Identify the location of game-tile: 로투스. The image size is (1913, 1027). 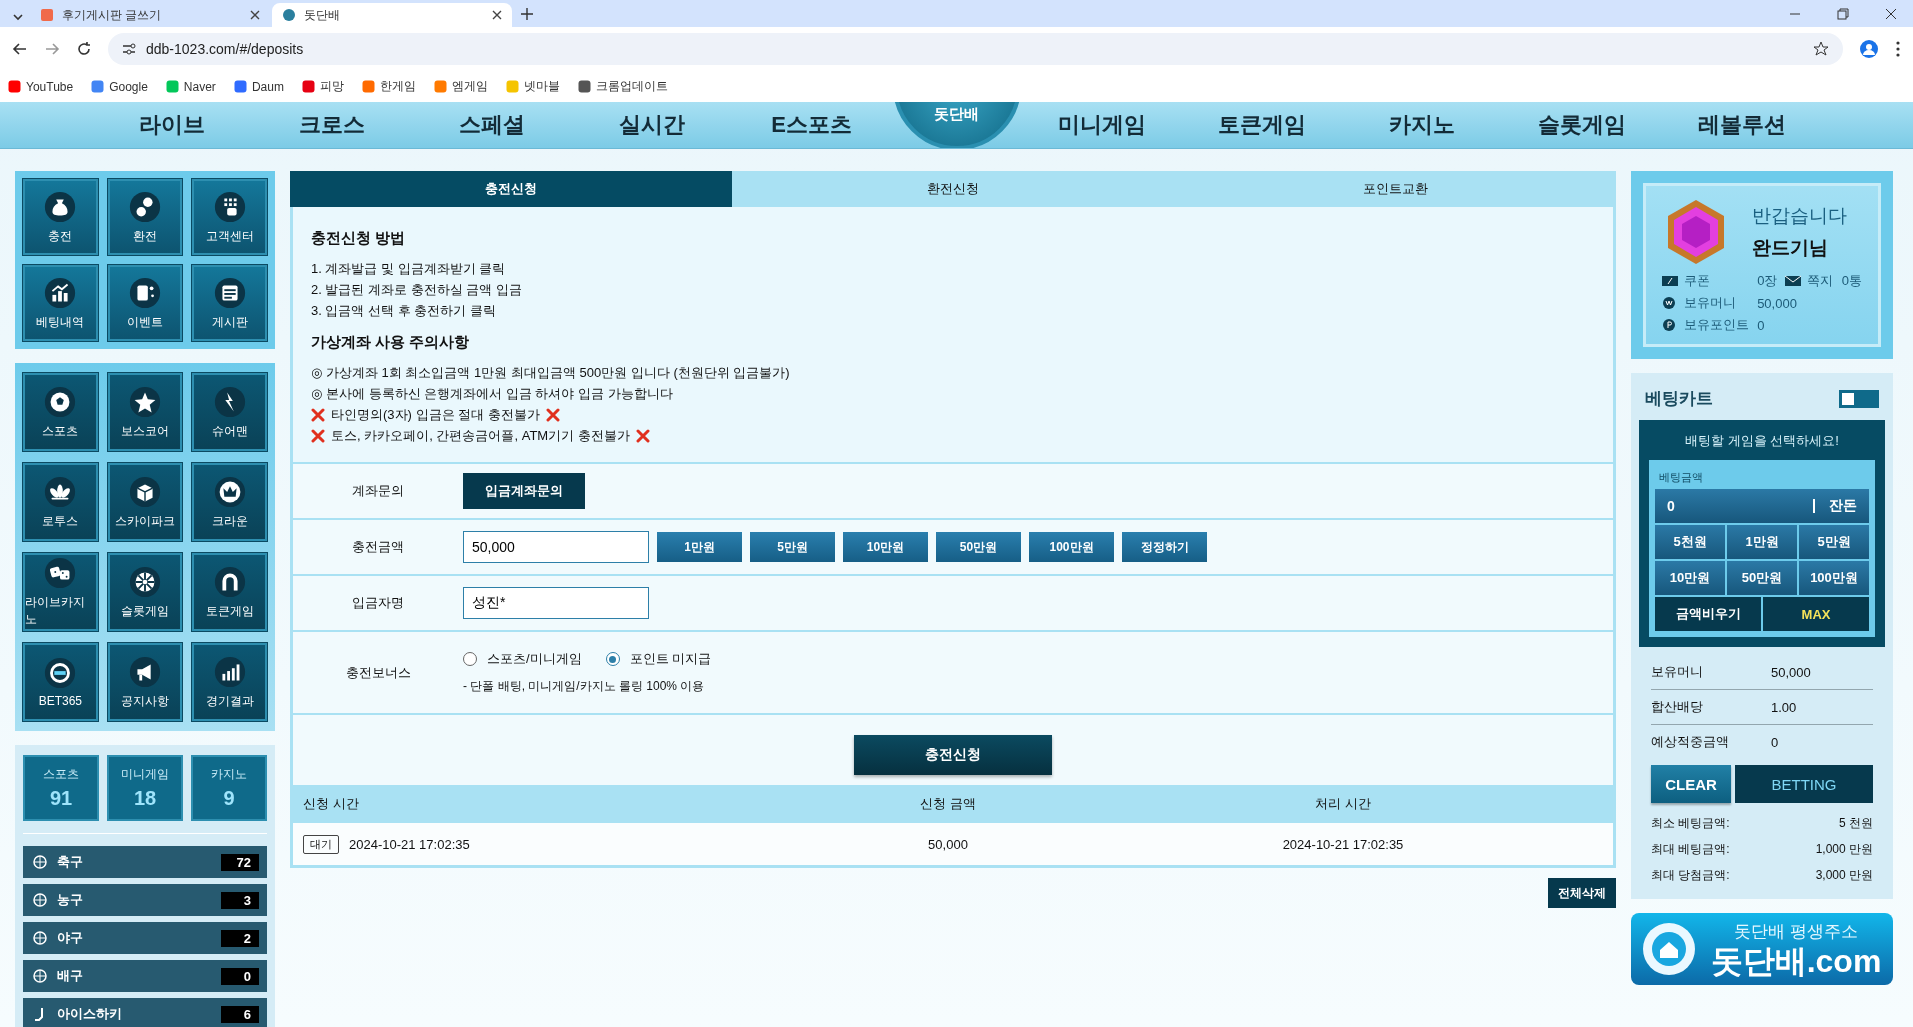
(60, 502).